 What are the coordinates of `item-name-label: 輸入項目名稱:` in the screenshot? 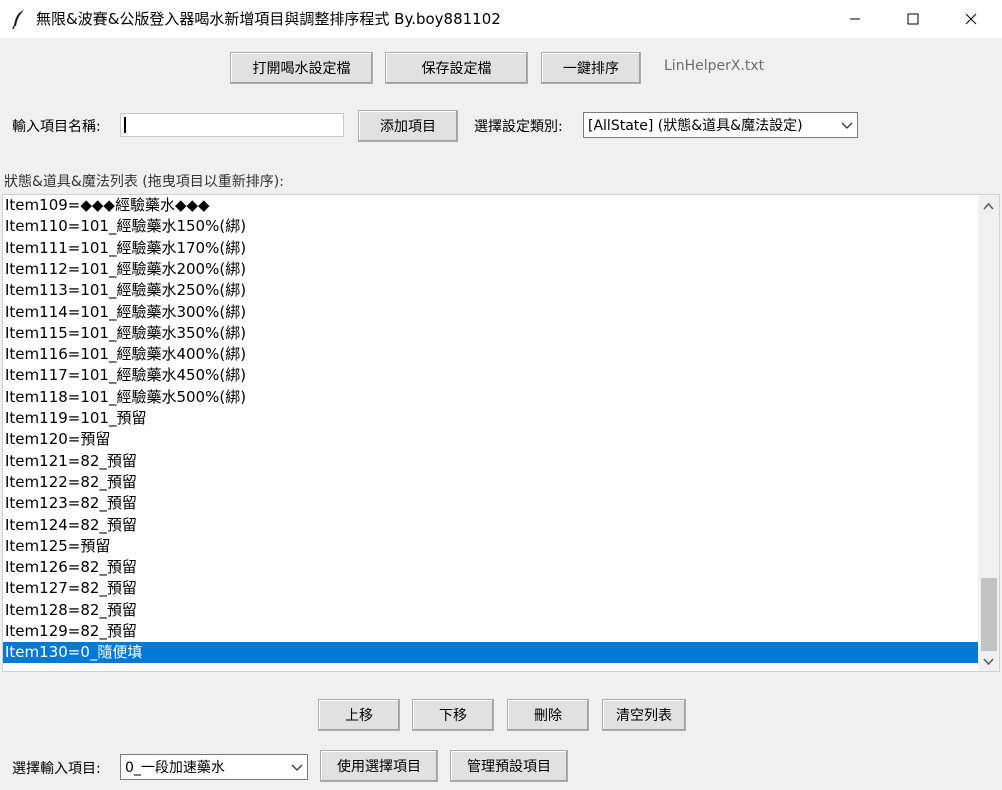 It's located at (56, 127).